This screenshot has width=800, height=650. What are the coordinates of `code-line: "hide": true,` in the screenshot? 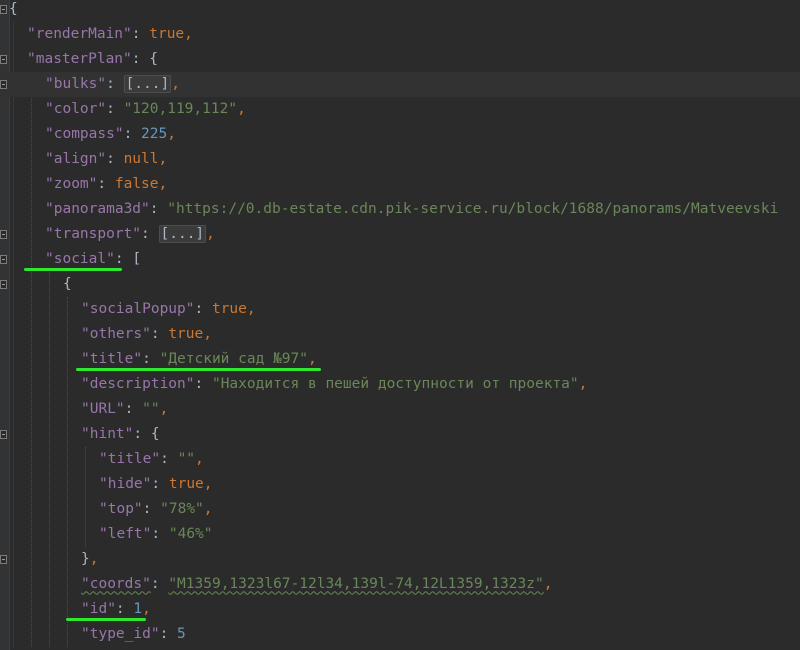 It's located at (400, 484).